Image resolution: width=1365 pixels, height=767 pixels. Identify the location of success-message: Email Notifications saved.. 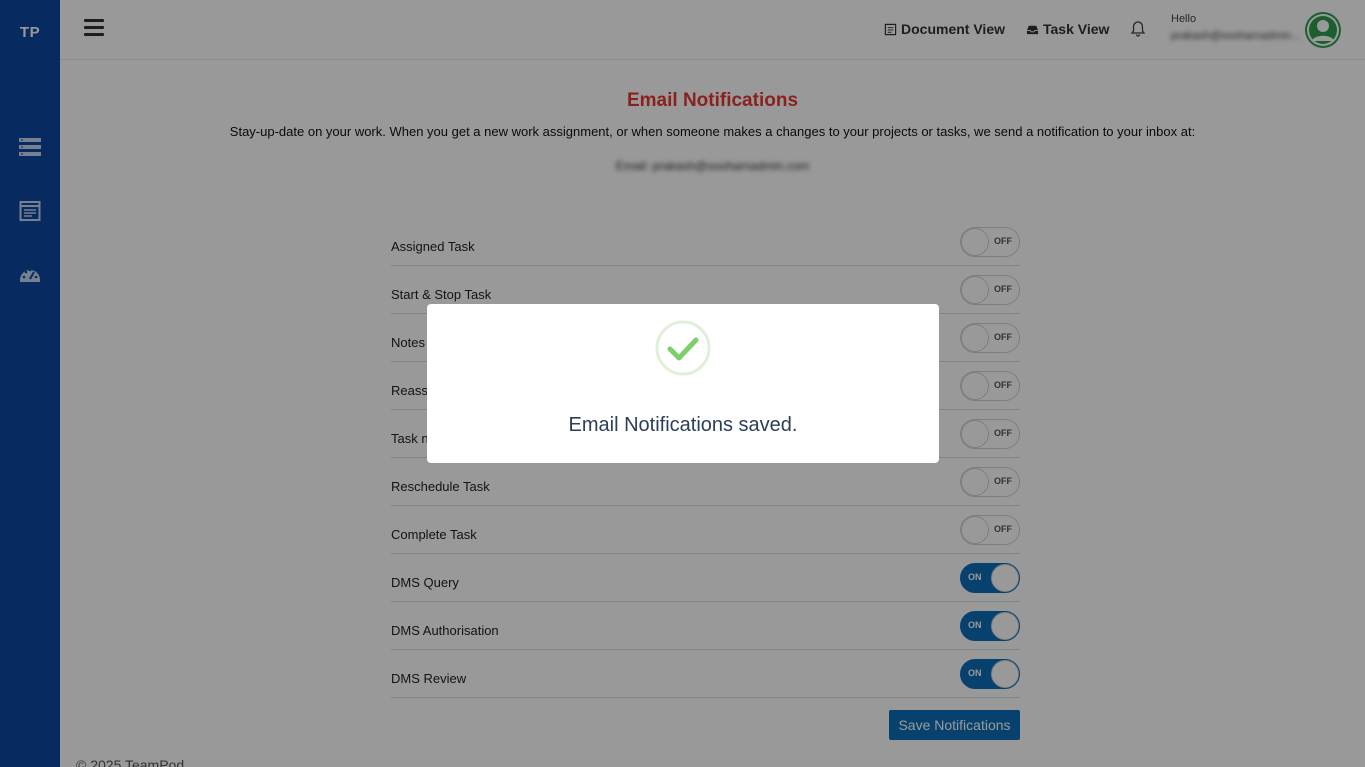
(683, 425).